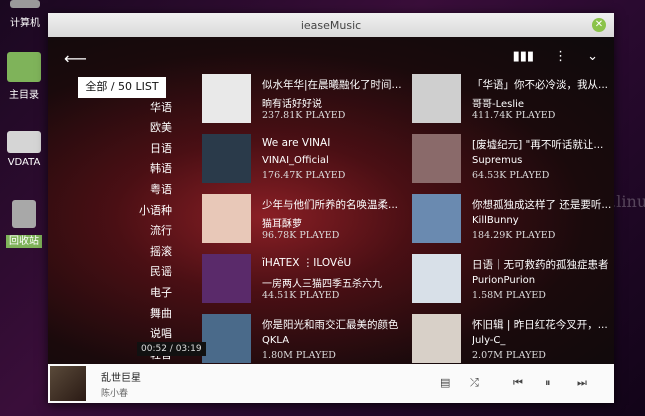 The image size is (645, 416). What do you see at coordinates (295, 160) in the screenshot?
I see `playlist-creator: VINAI_Official` at bounding box center [295, 160].